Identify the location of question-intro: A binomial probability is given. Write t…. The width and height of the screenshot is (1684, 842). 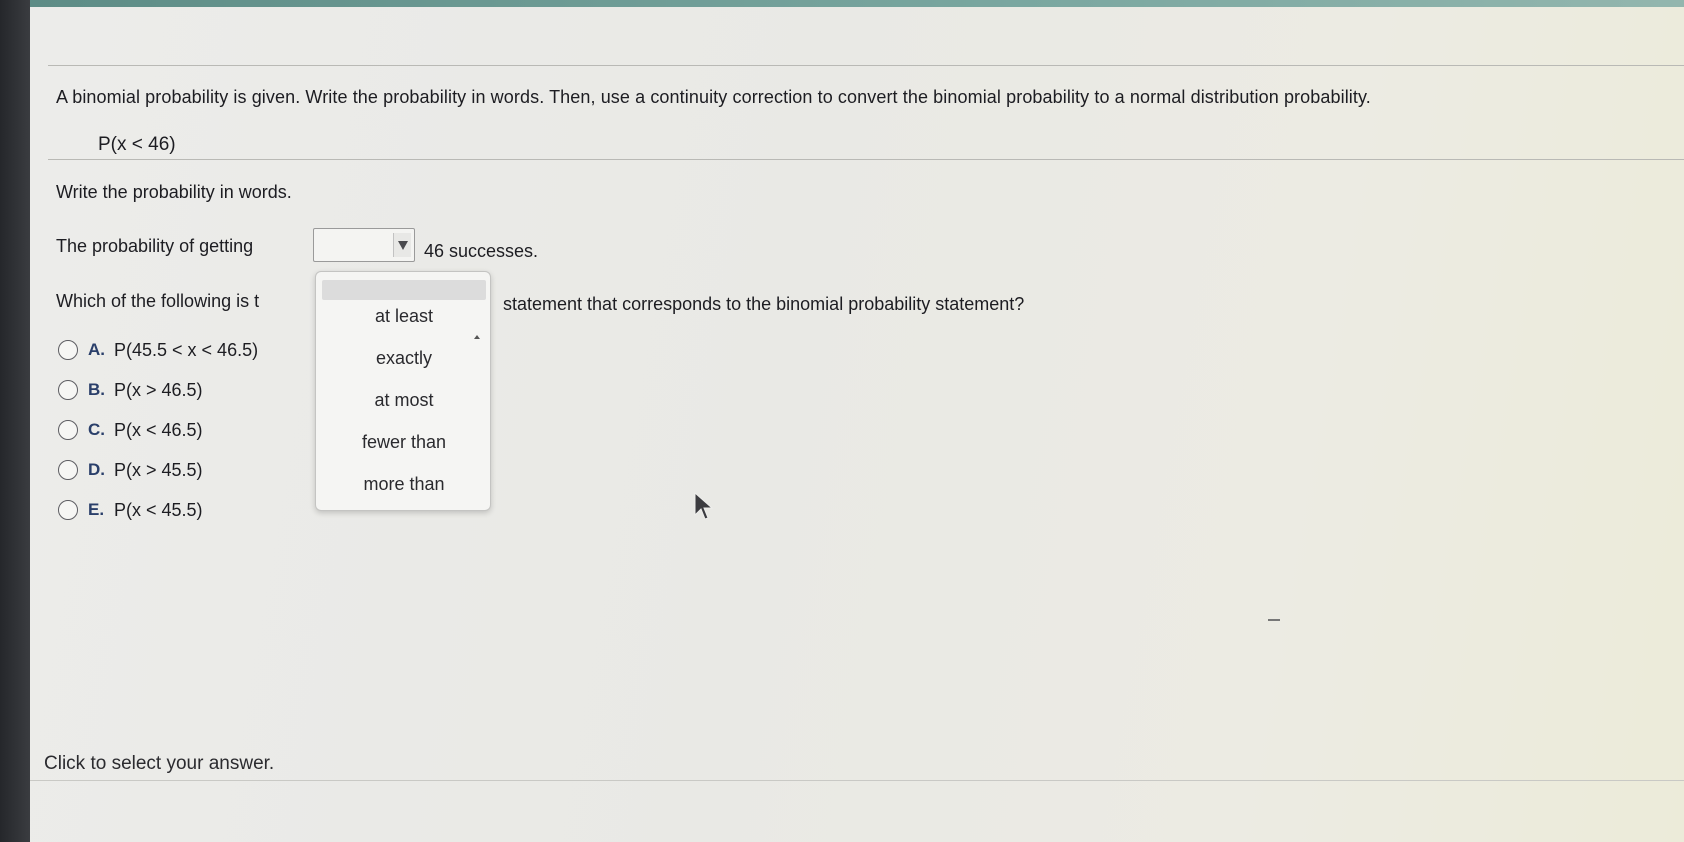
(713, 97).